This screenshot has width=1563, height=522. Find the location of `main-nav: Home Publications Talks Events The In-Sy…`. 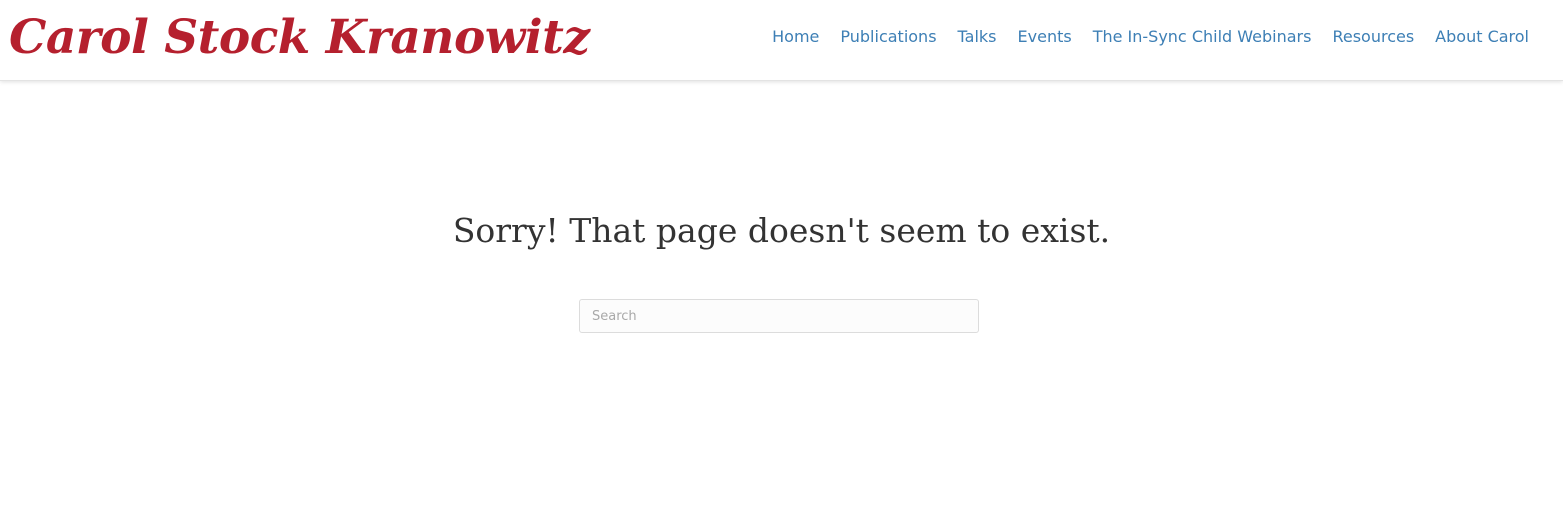

main-nav: Home Publications Talks Events The In-Sy… is located at coordinates (1150, 37).